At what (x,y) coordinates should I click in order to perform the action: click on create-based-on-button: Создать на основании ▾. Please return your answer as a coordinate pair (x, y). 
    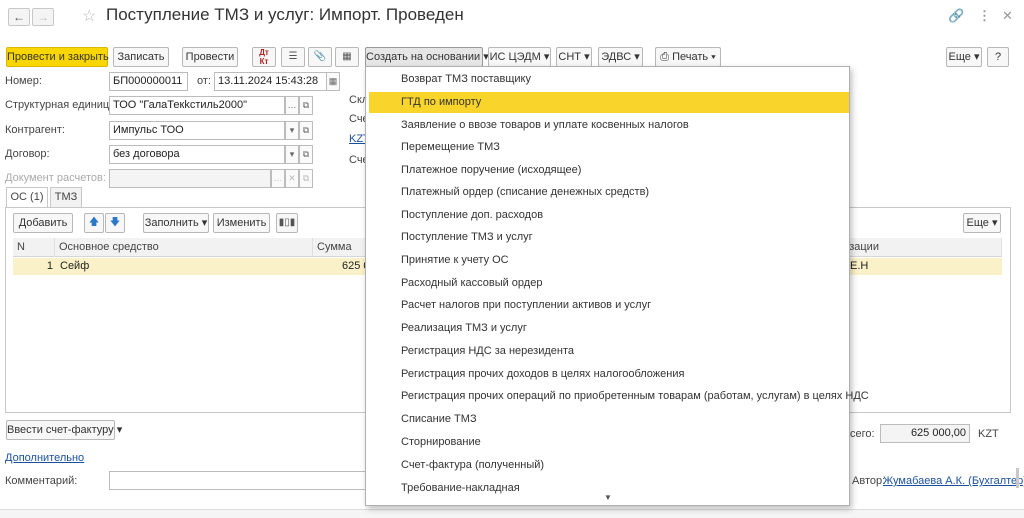
    Looking at the image, I should click on (427, 57).